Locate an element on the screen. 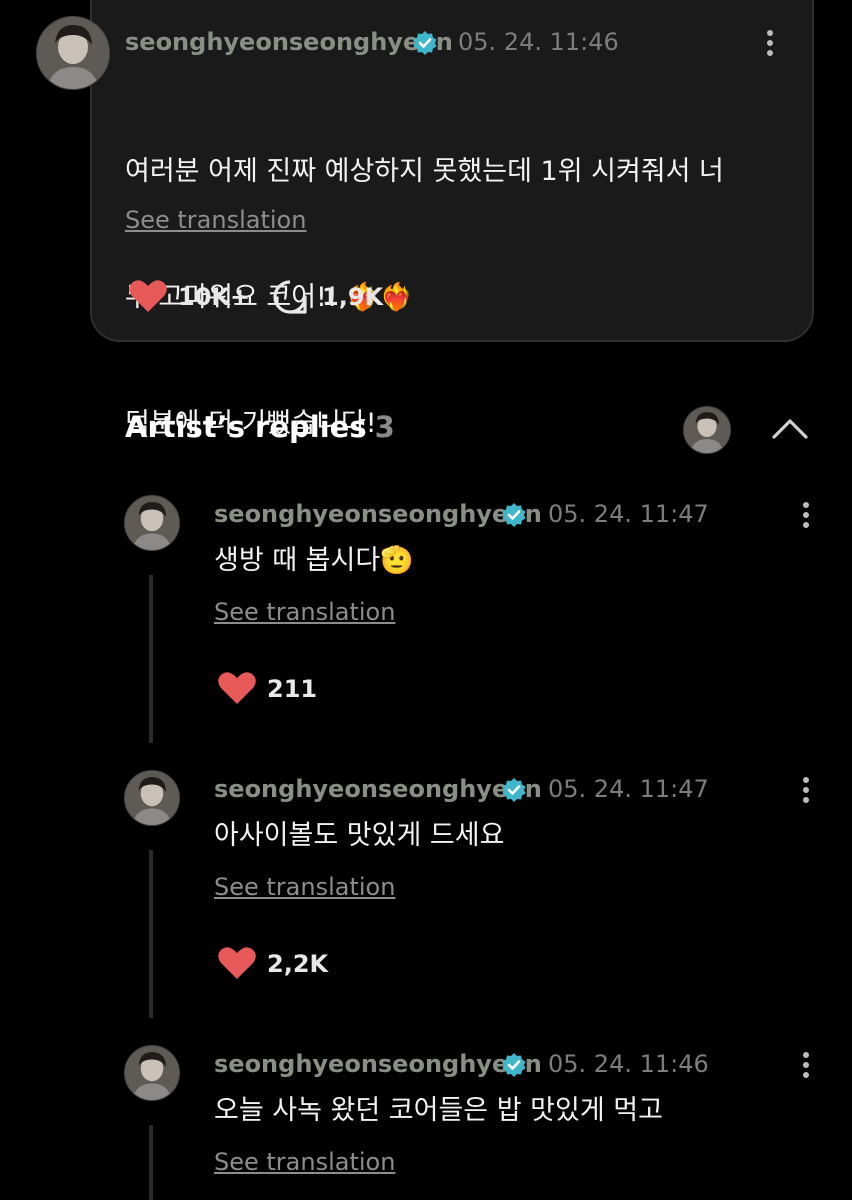 This screenshot has width=852, height=1200. reply-timestamp: 05. 24. 11:46 is located at coordinates (628, 1064).